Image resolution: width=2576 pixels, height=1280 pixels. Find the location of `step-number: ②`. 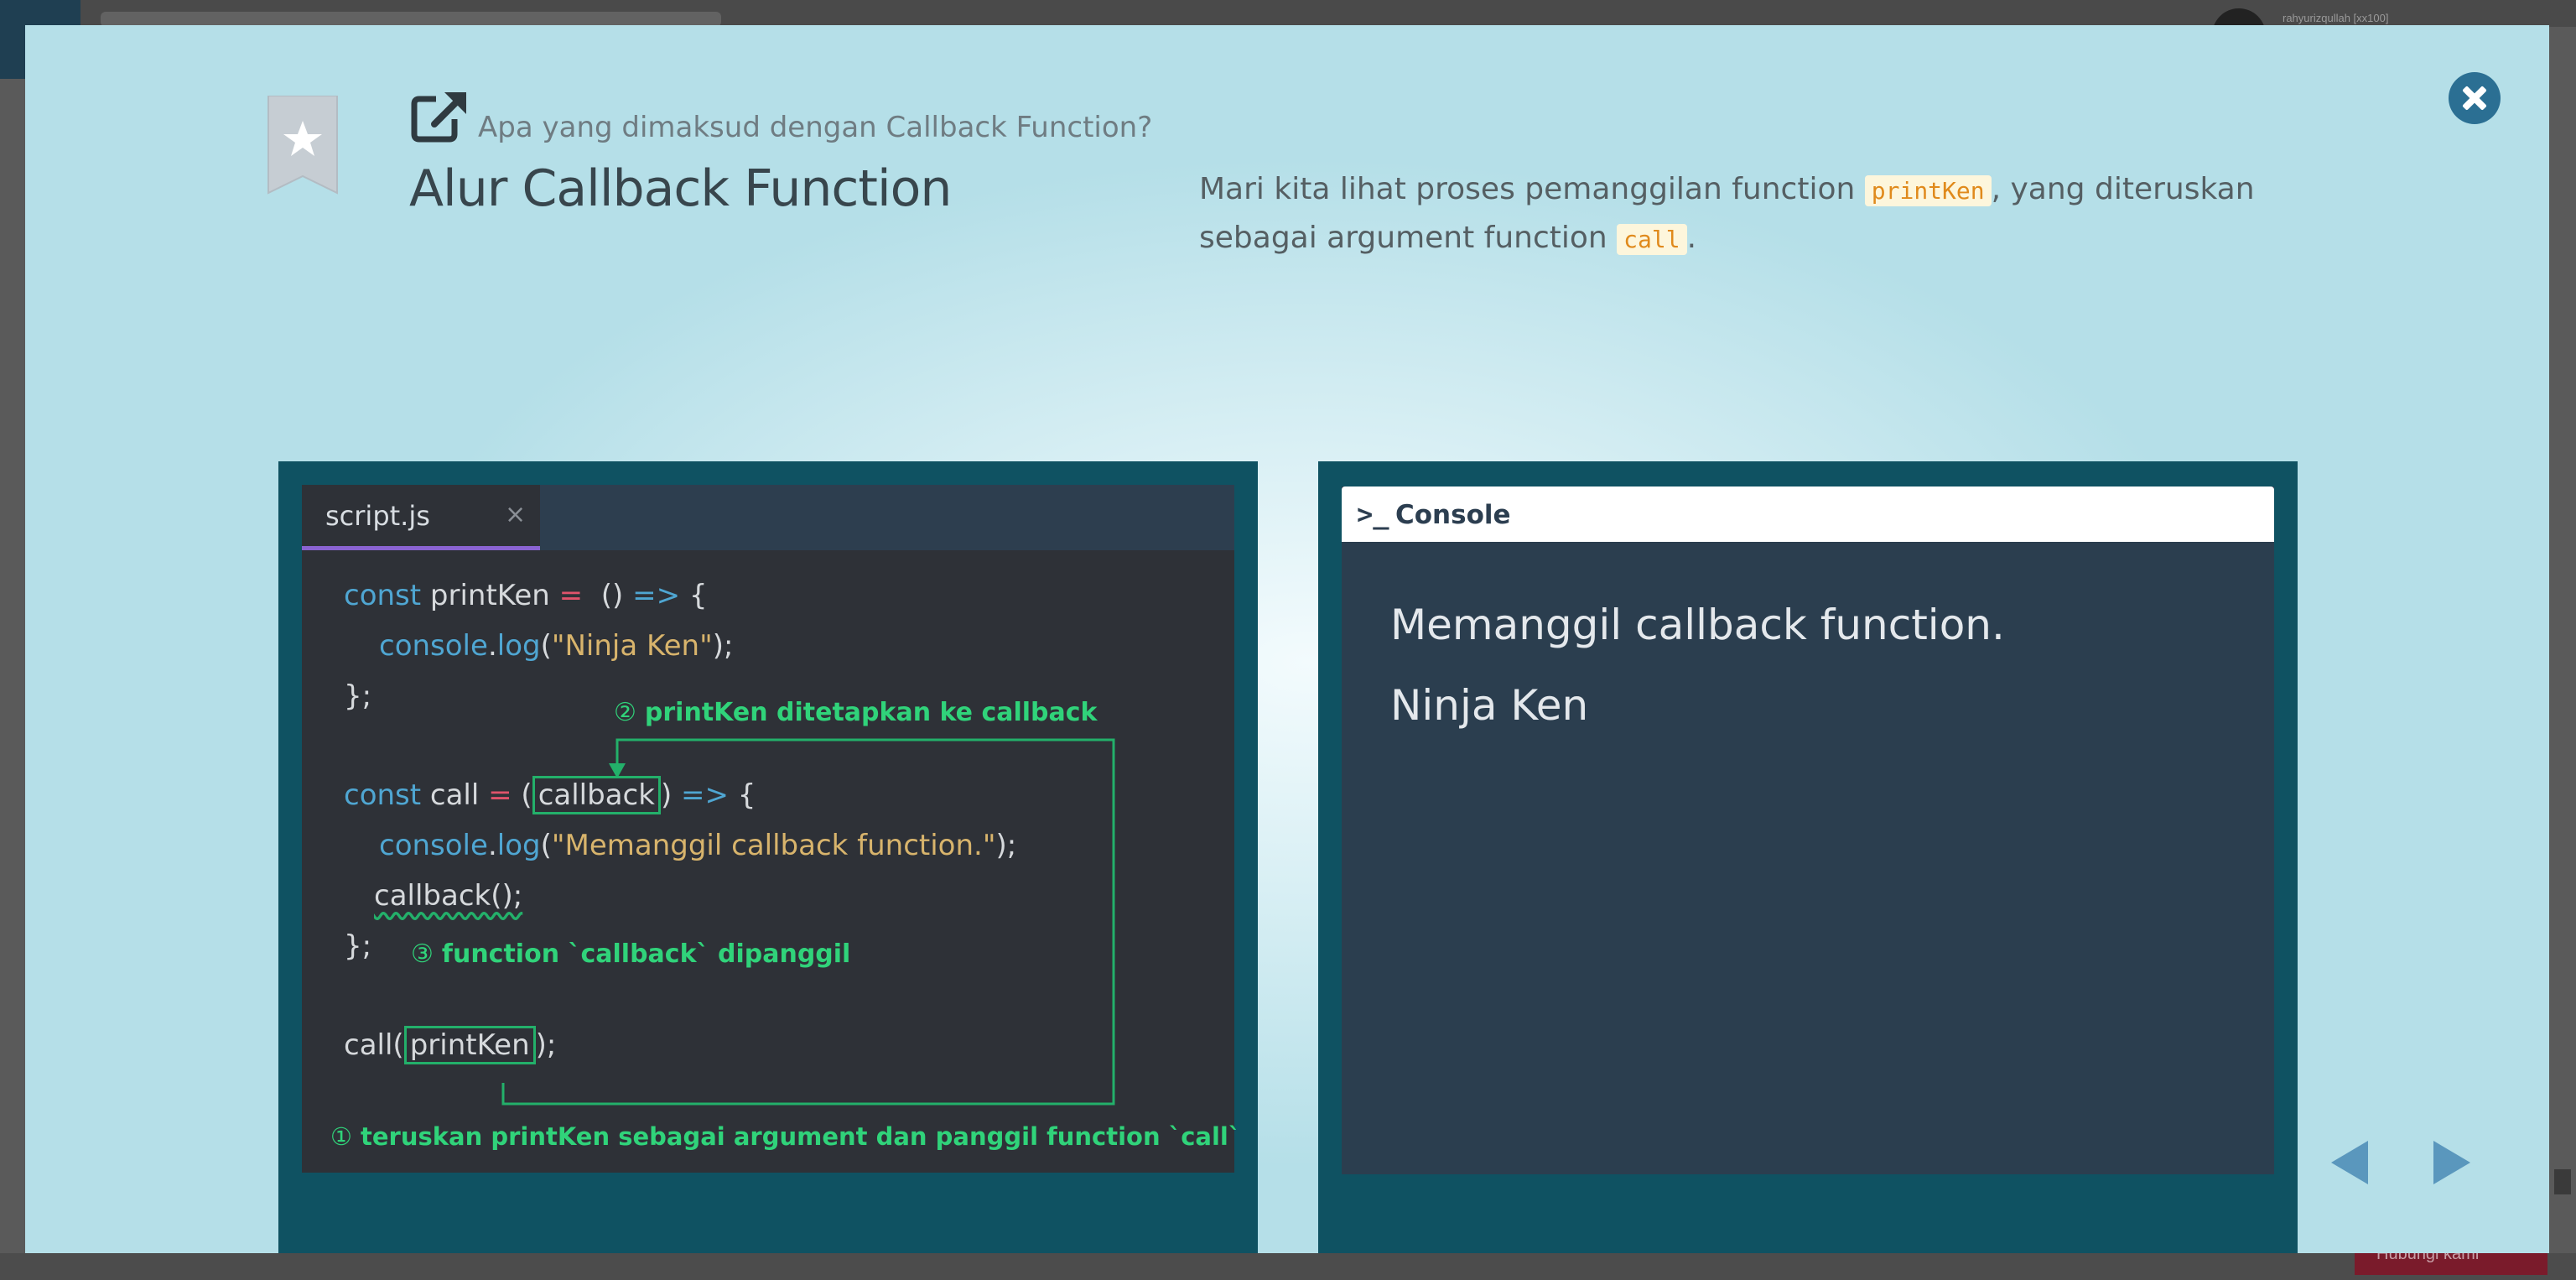

step-number: ② is located at coordinates (625, 712).